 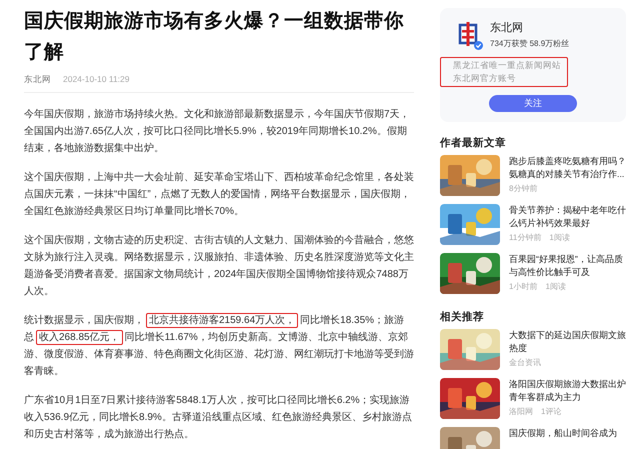 I want to click on article-meta: 1小时前, so click(x=523, y=286).